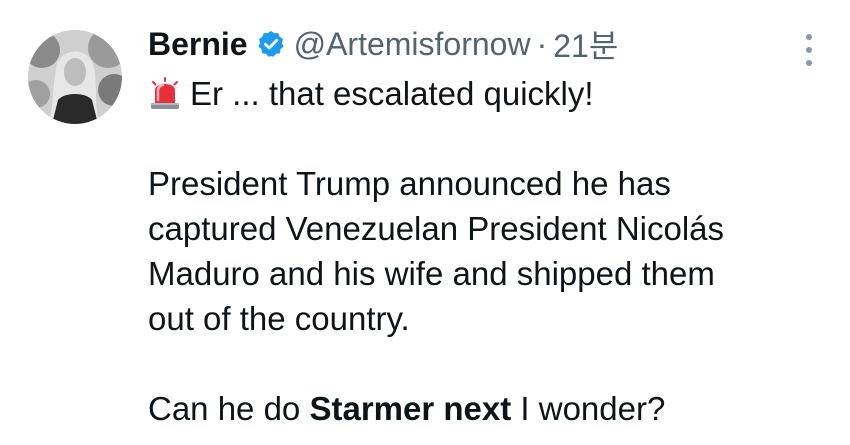 The width and height of the screenshot is (850, 445). What do you see at coordinates (75, 77) in the screenshot?
I see `avatar` at bounding box center [75, 77].